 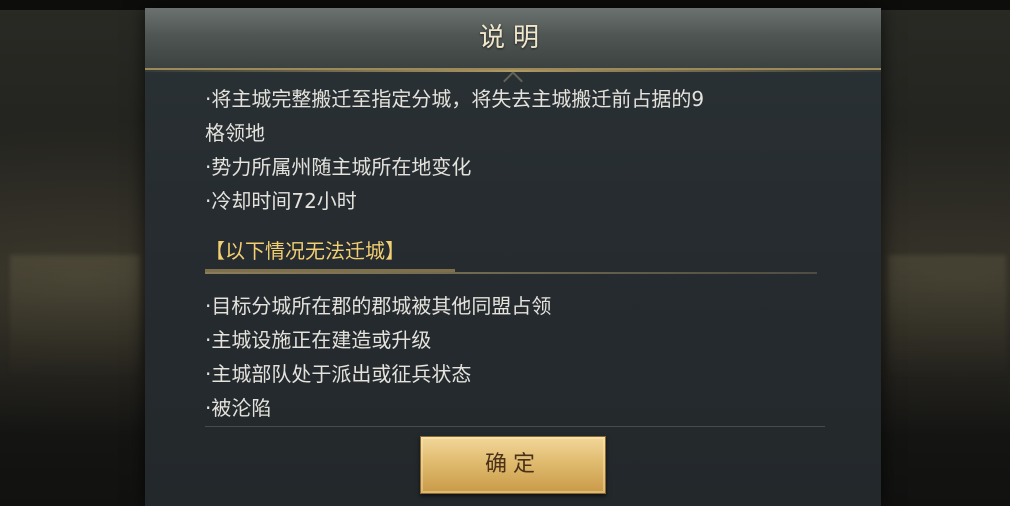 What do you see at coordinates (378, 306) in the screenshot?
I see `condition-item: ·目标分城所在郡的郡城被其他同盟占领` at bounding box center [378, 306].